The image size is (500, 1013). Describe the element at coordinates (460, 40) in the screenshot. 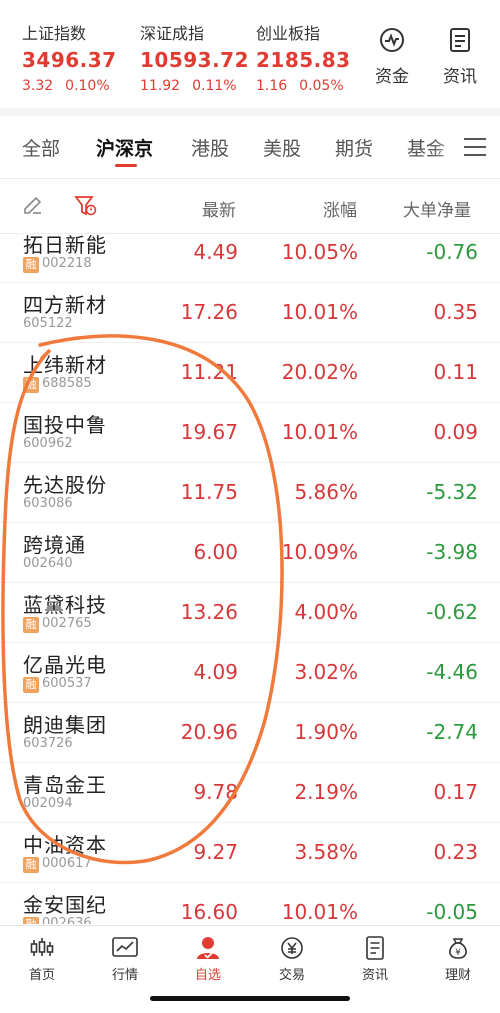

I see `news-icon` at that location.